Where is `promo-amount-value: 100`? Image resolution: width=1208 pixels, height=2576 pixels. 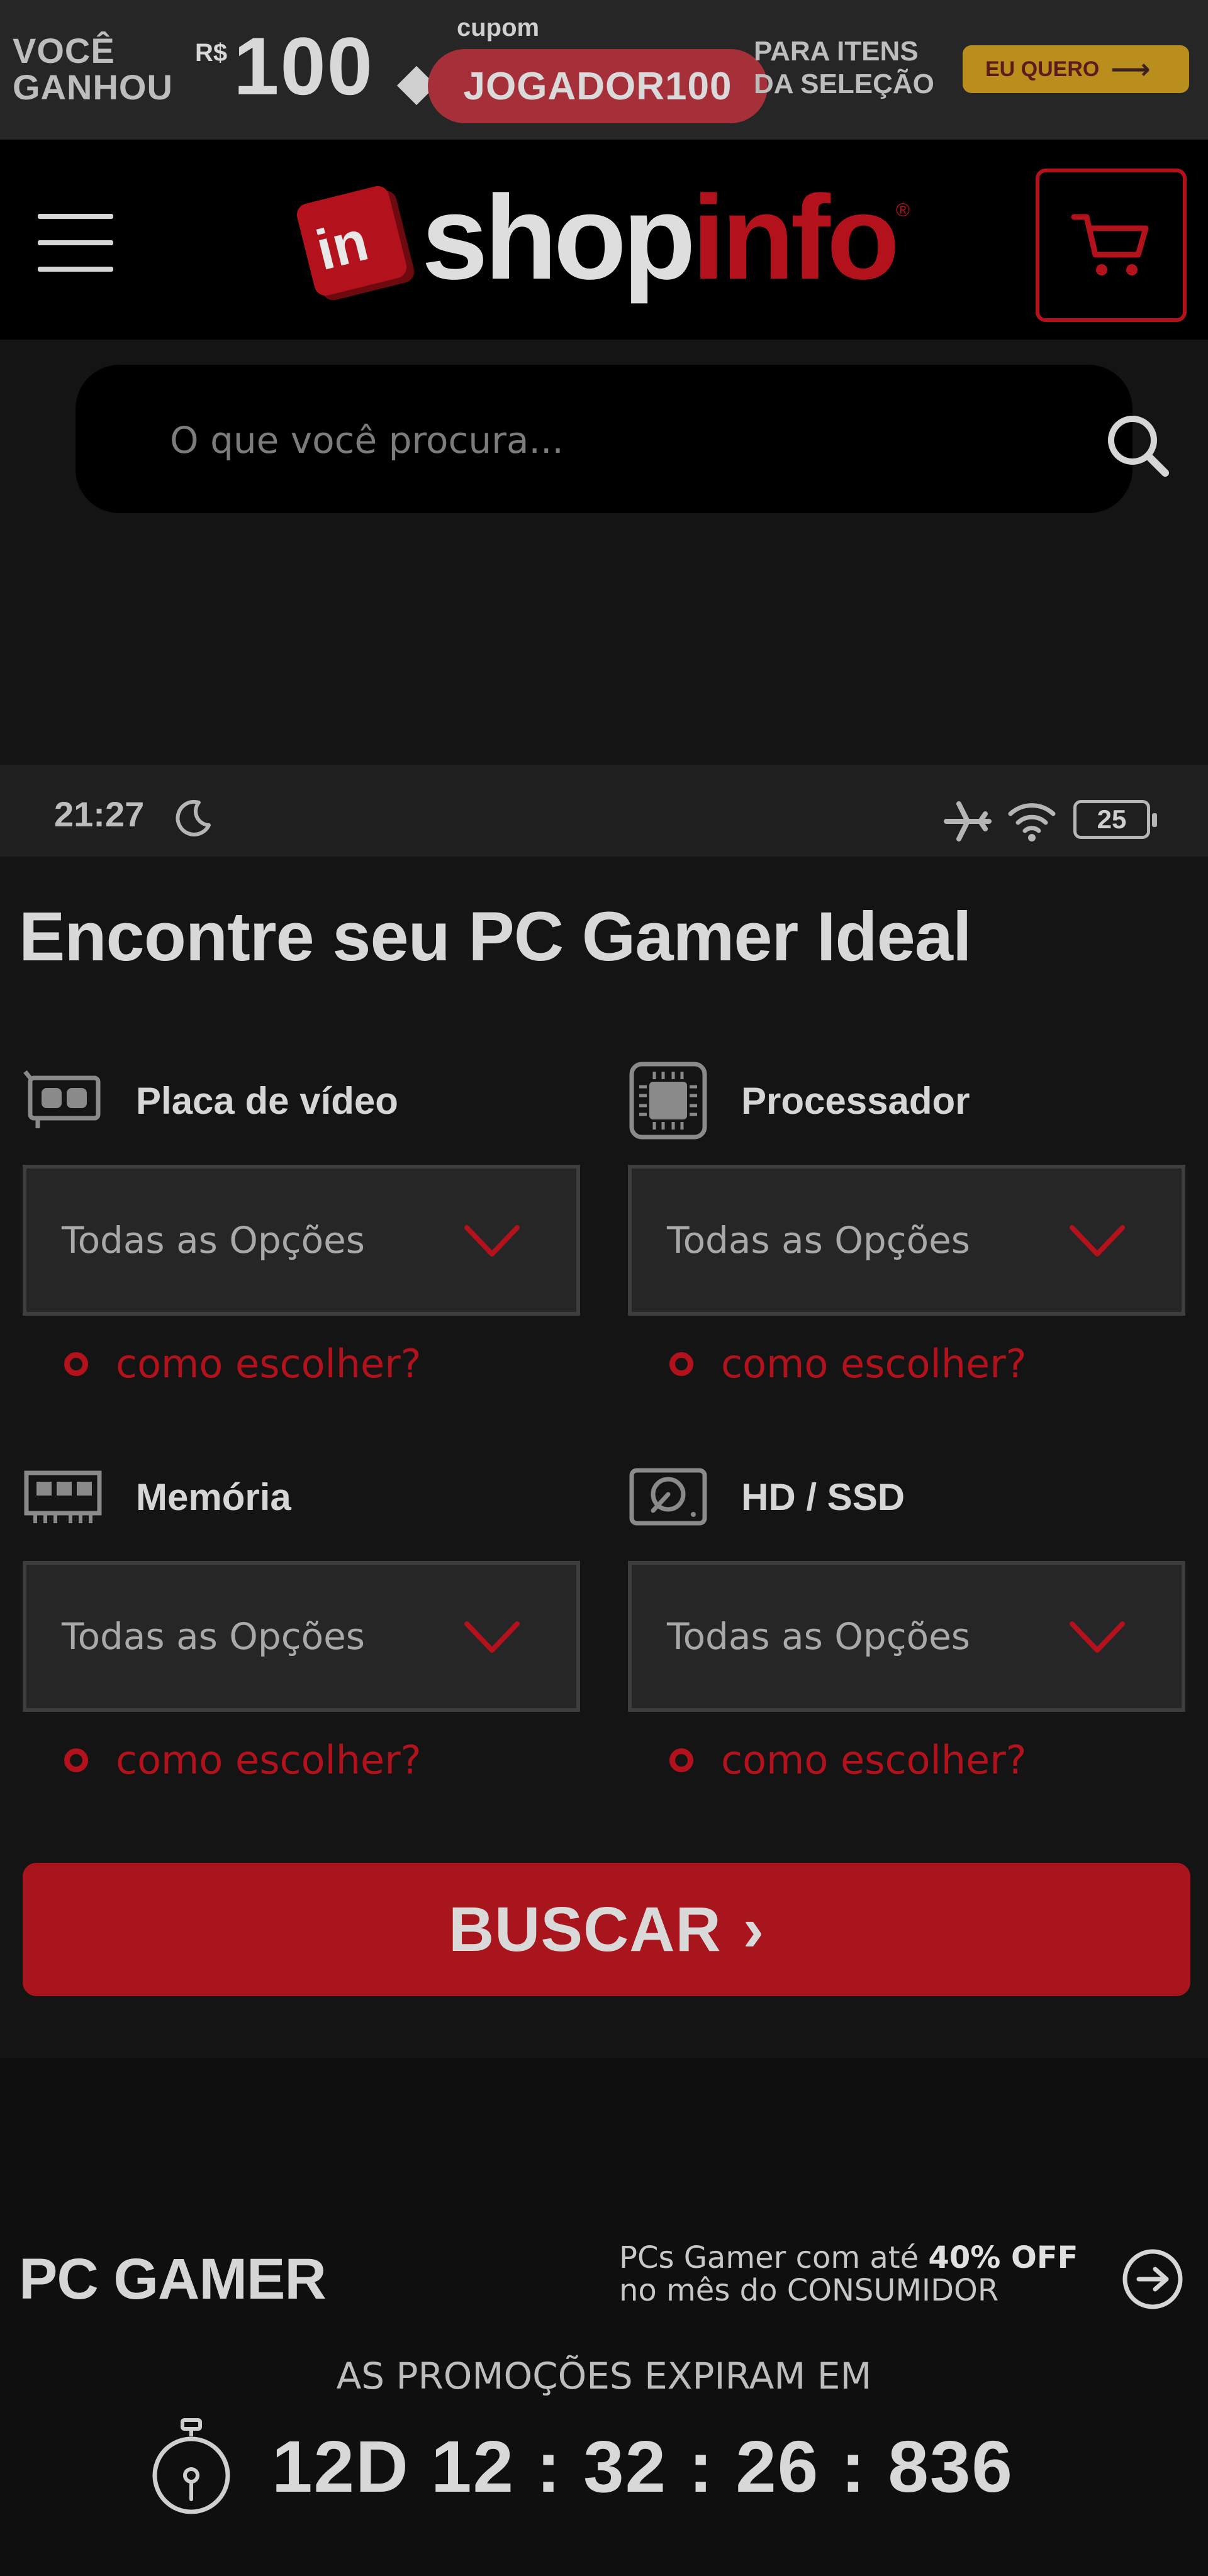 promo-amount-value: 100 is located at coordinates (303, 66).